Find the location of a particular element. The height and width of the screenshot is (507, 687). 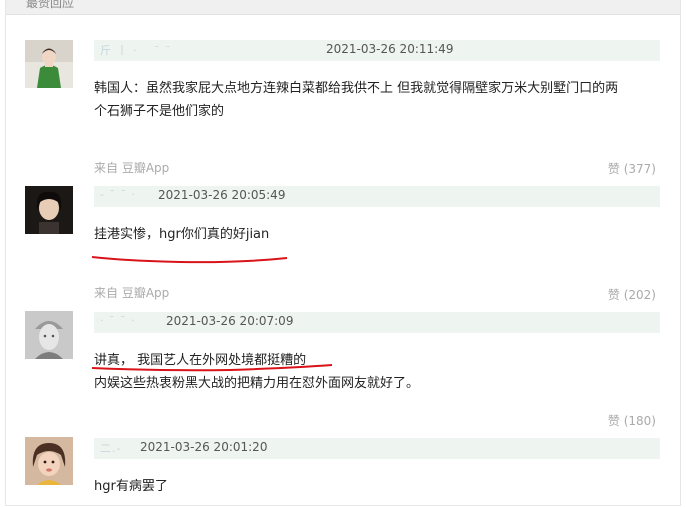

comment-text-line: hgr有病罢了 is located at coordinates (131, 486).